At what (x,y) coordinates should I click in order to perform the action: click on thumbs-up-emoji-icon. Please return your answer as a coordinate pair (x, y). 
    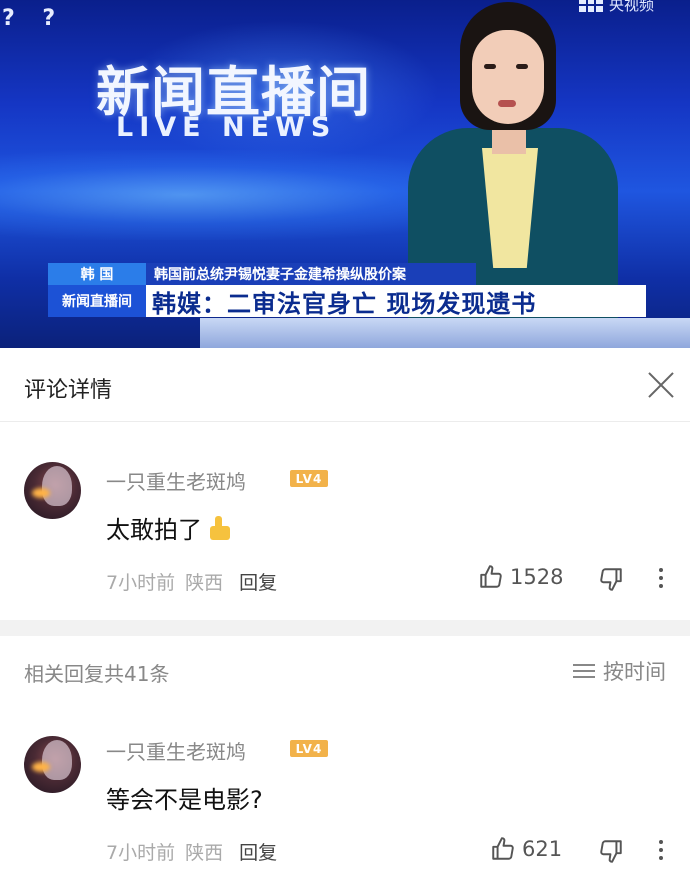
    Looking at the image, I should click on (220, 528).